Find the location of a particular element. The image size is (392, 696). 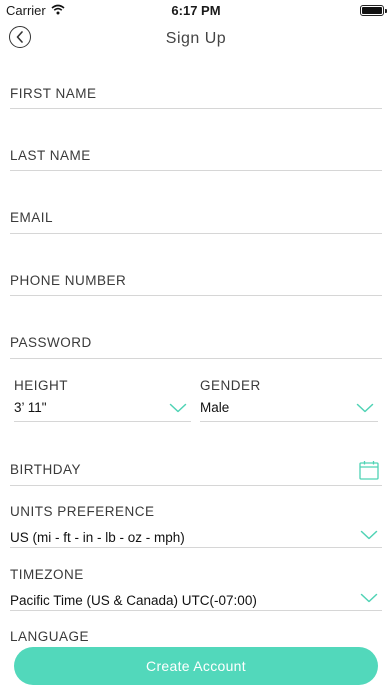

page-title: Sign Up is located at coordinates (196, 38).